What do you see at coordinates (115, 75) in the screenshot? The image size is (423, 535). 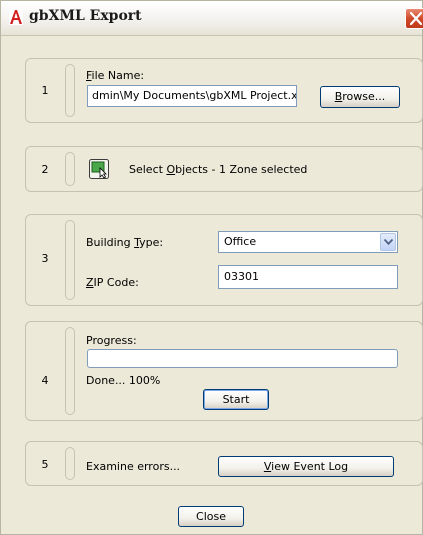 I see `file-name-label: File Name:` at bounding box center [115, 75].